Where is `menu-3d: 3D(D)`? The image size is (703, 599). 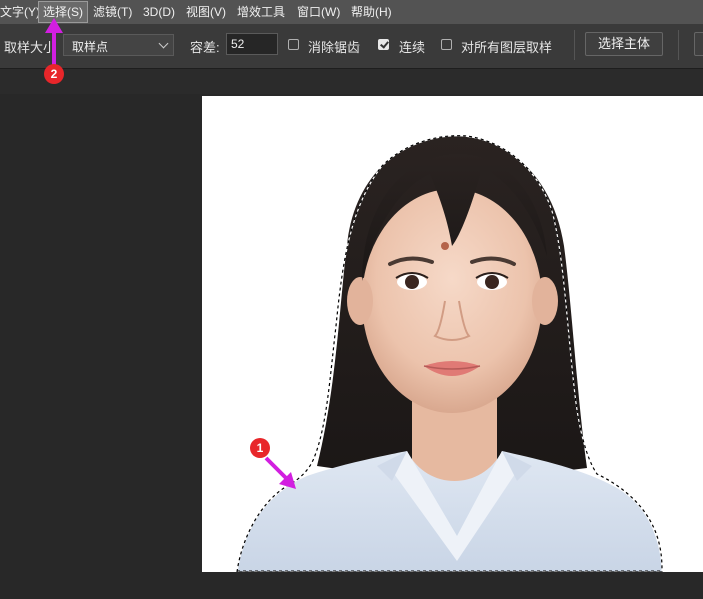
menu-3d: 3D(D) is located at coordinates (159, 12).